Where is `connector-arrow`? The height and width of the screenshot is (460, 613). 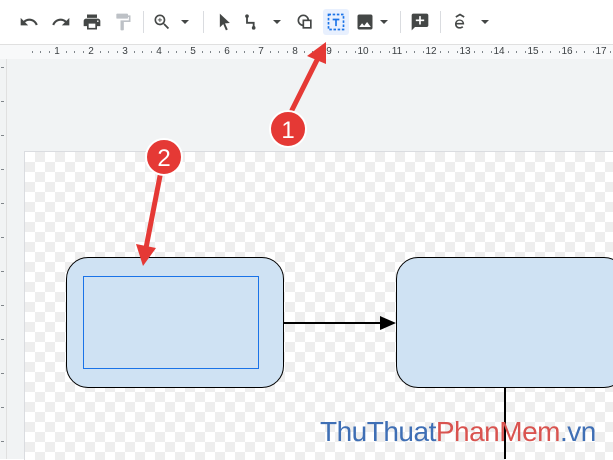
connector-arrow is located at coordinates (340, 323).